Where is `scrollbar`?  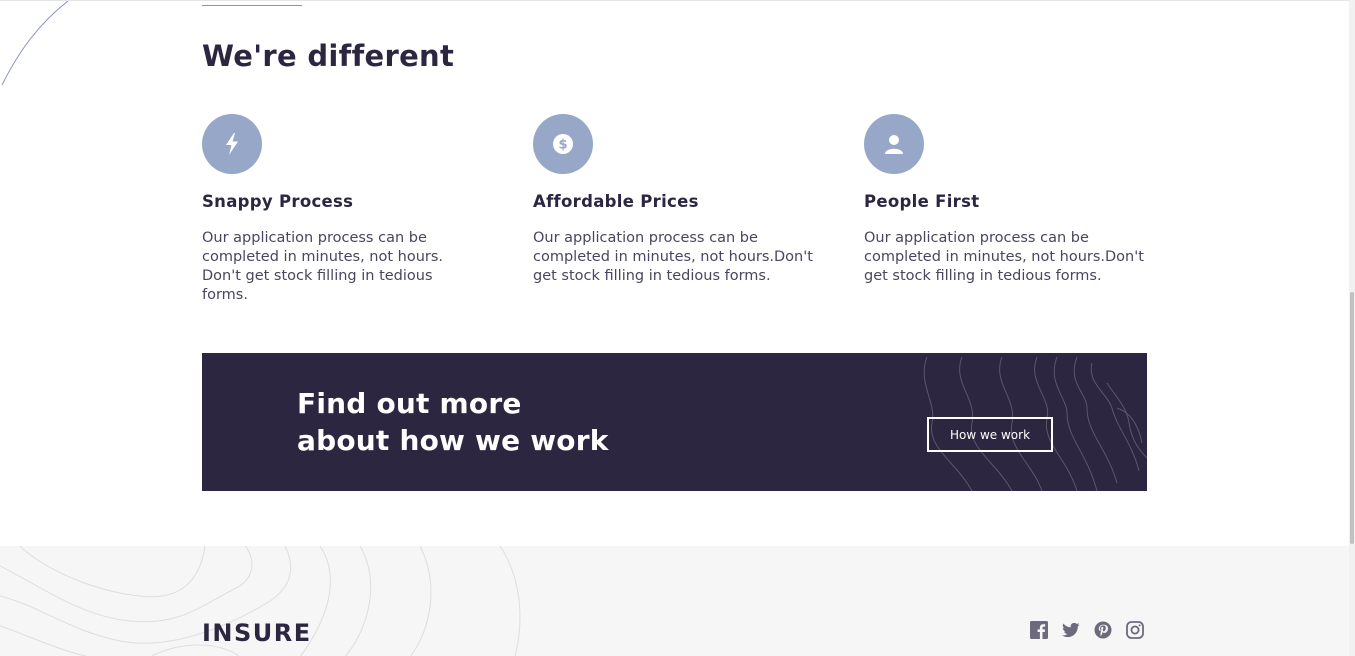 scrollbar is located at coordinates (1352, 328).